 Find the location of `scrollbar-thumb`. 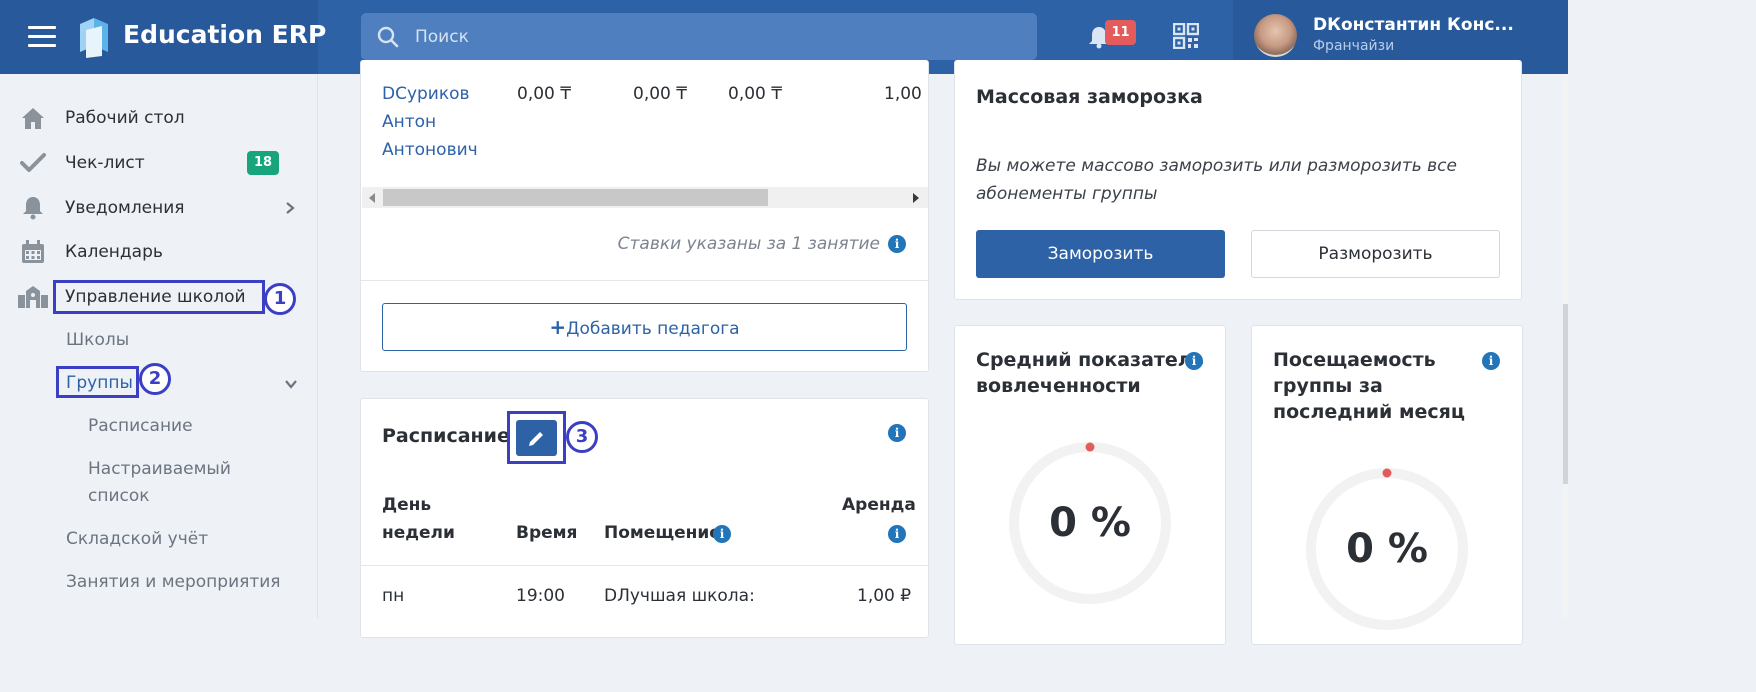

scrollbar-thumb is located at coordinates (575, 197).